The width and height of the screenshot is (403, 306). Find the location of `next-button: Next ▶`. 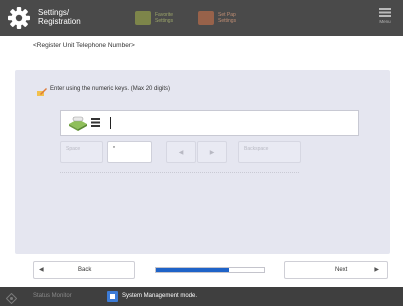

next-button: Next ▶ is located at coordinates (336, 270).